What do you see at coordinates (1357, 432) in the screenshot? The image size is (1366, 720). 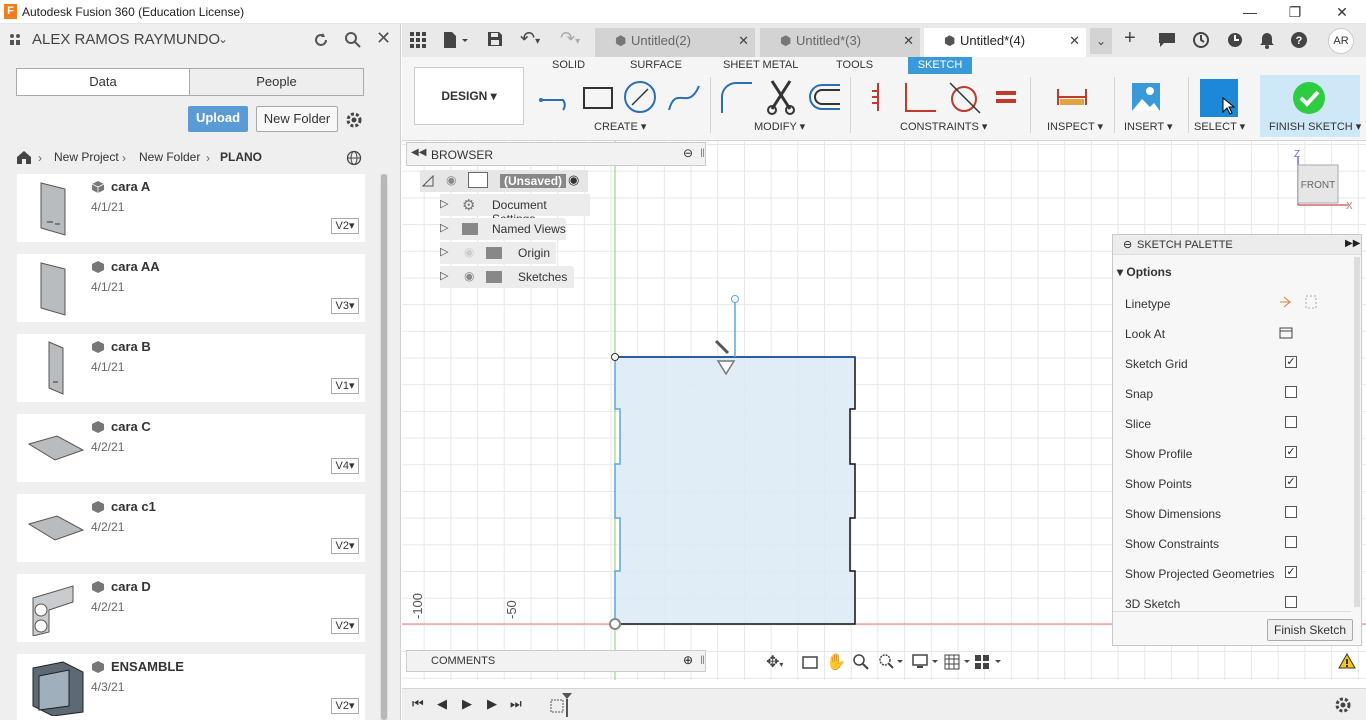 I see `palette-scrollbar` at bounding box center [1357, 432].